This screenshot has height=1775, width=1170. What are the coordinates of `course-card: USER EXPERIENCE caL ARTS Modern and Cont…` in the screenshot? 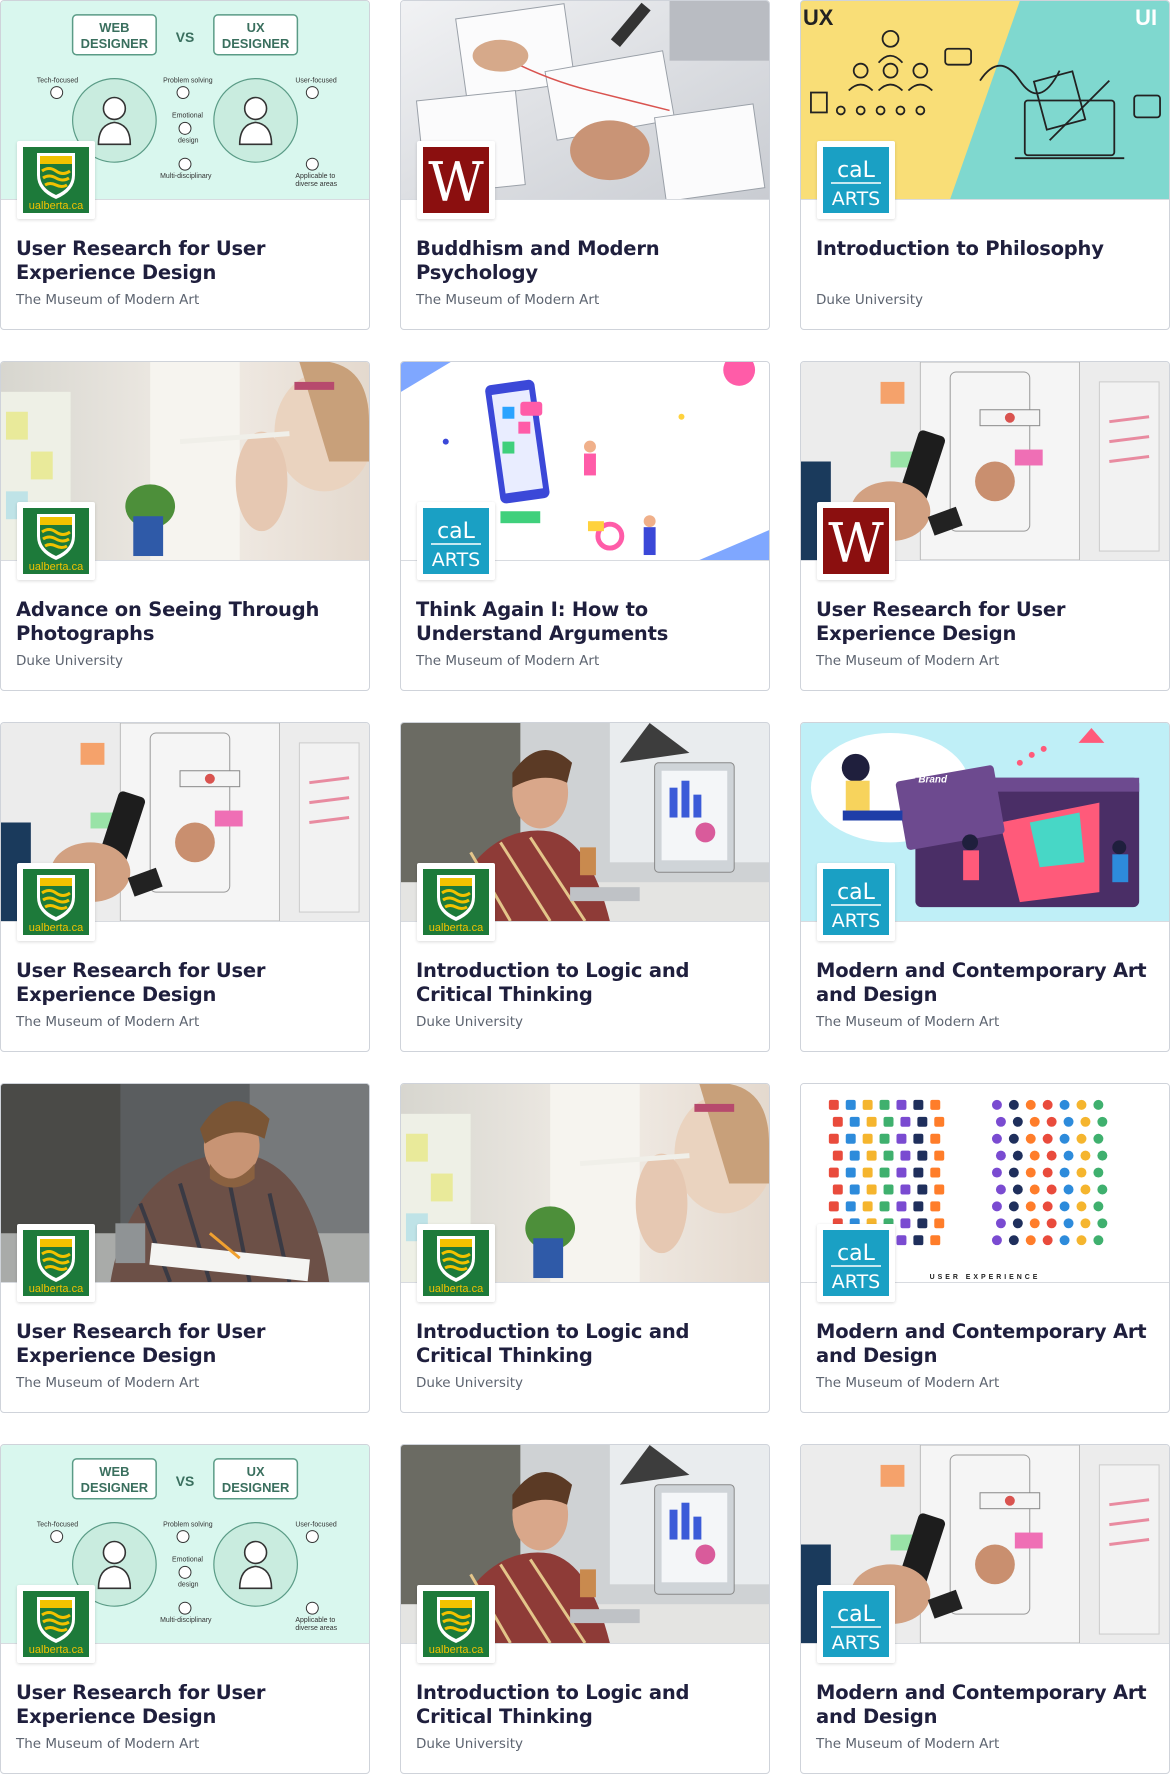 It's located at (985, 1248).